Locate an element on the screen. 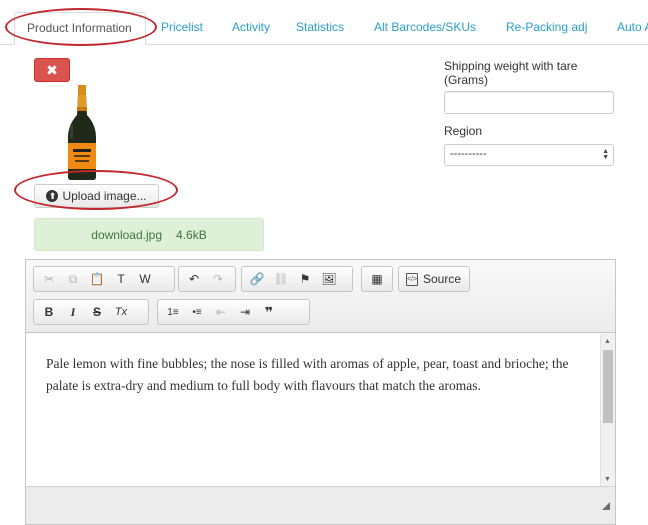 The width and height of the screenshot is (648, 525). close-icon: ✖ is located at coordinates (52, 69).